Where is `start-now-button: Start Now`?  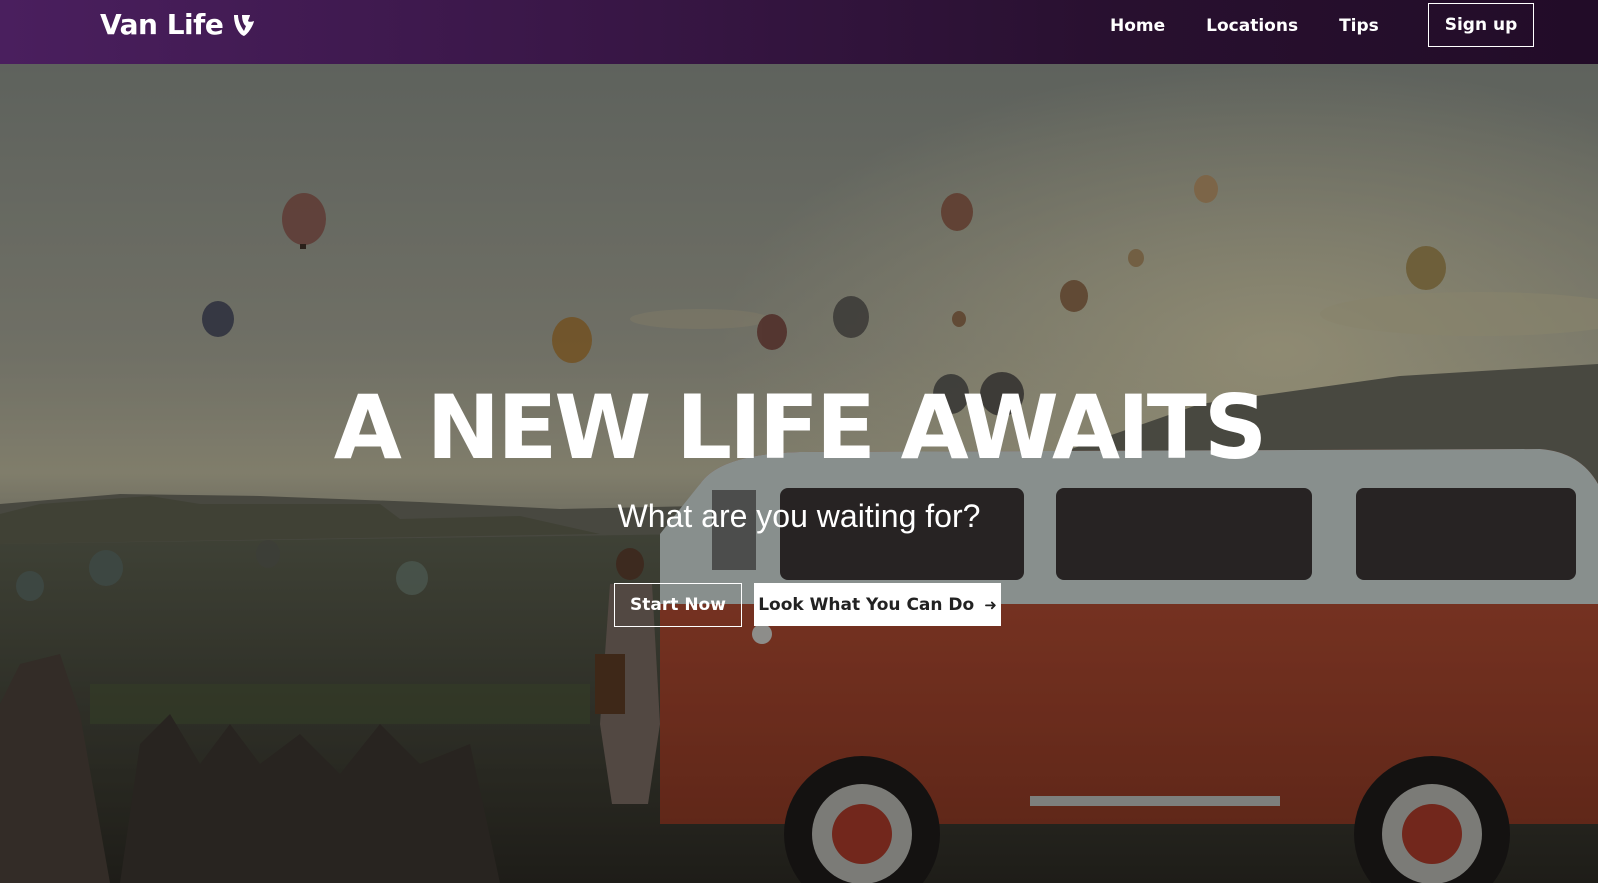
start-now-button: Start Now is located at coordinates (678, 605).